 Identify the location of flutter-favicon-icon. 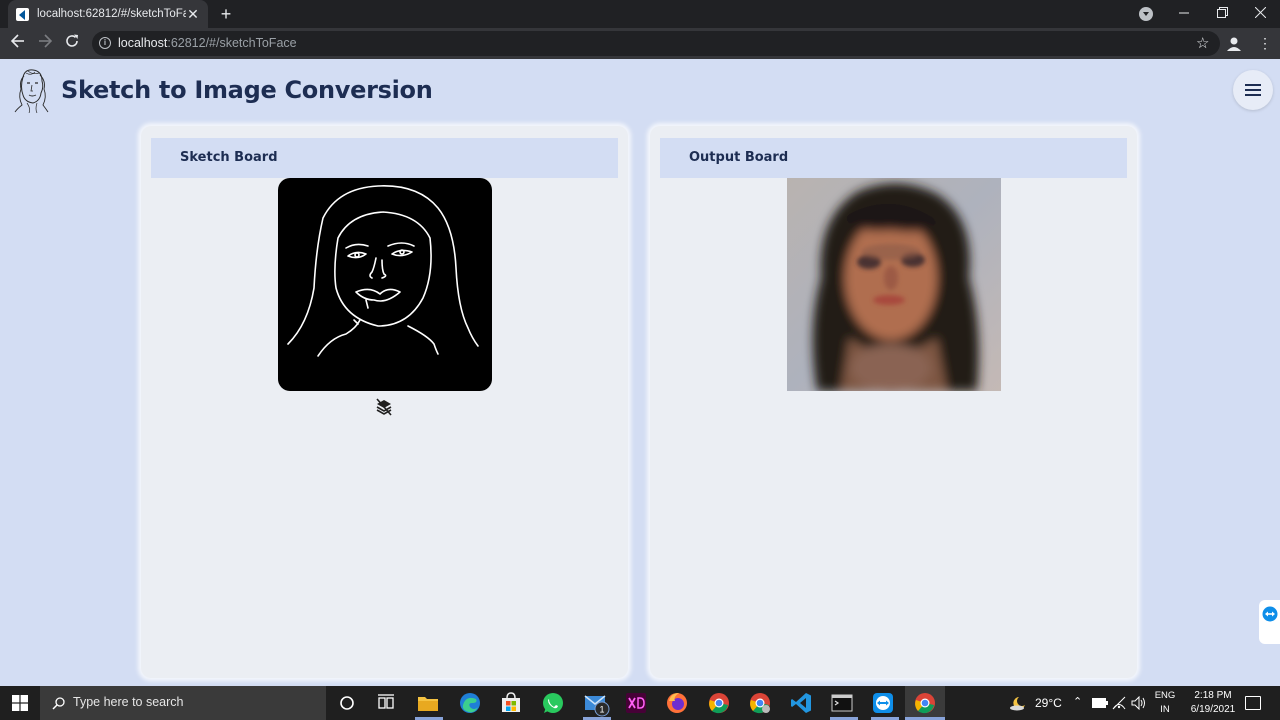
(22, 14).